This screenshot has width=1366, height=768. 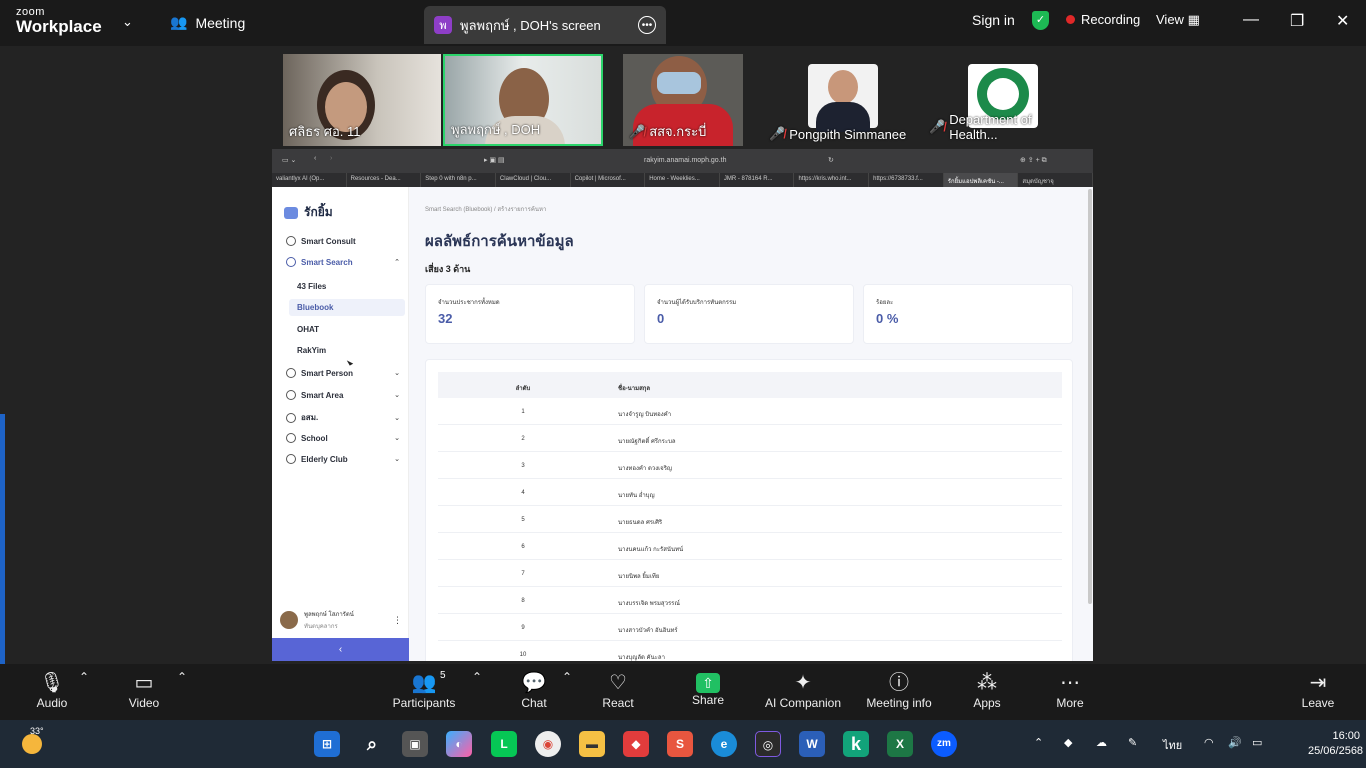 I want to click on table-row: 7 นายนิพล ยิ้มเทีย, so click(x=750, y=573).